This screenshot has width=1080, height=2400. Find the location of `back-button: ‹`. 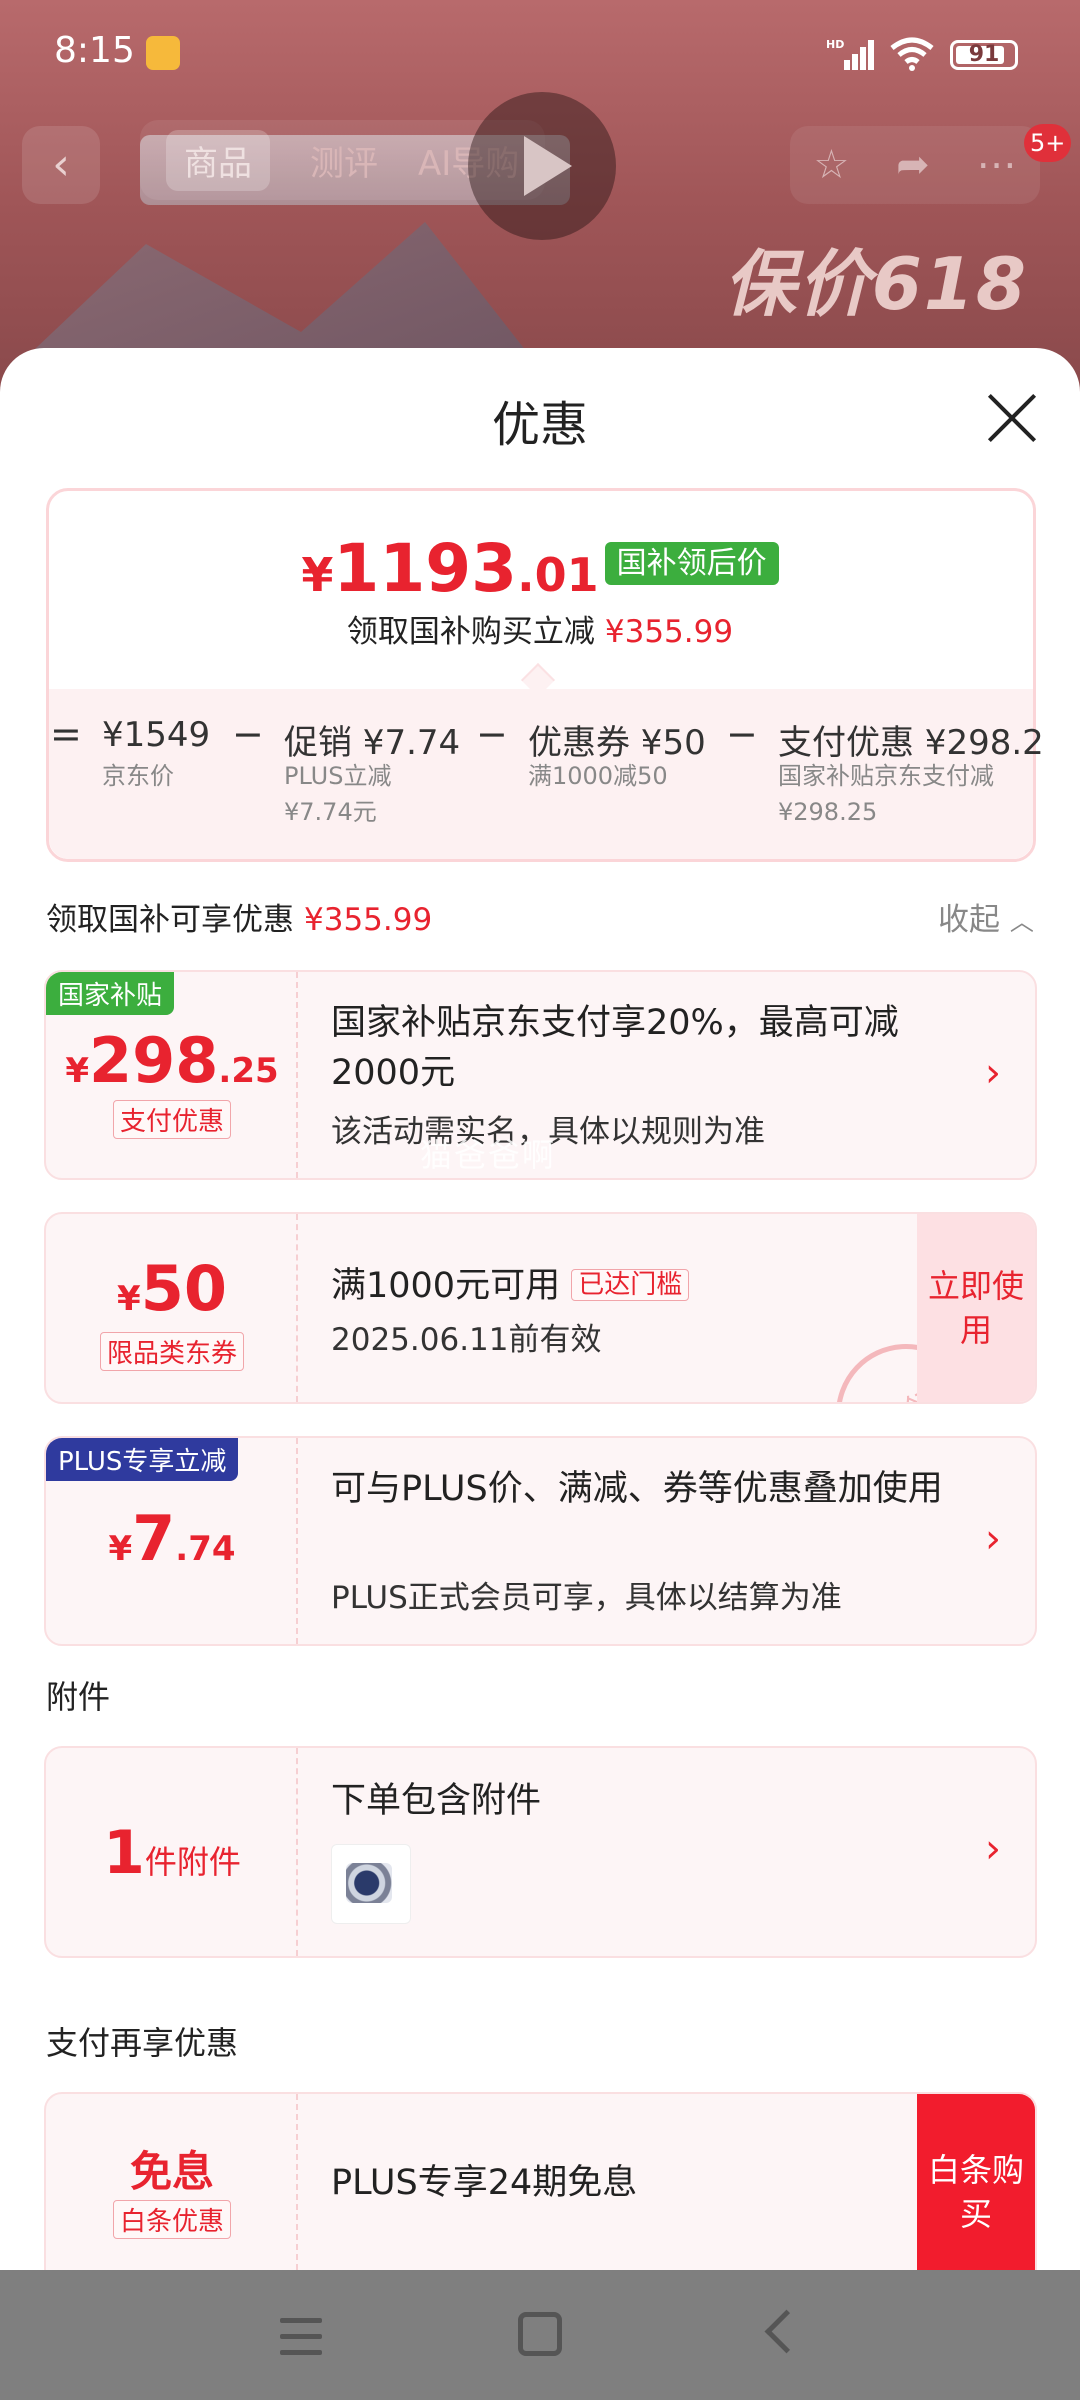

back-button: ‹ is located at coordinates (61, 165).